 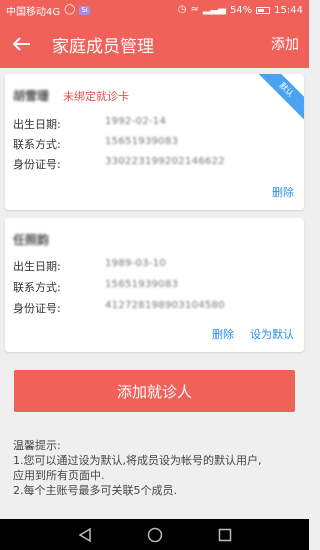 What do you see at coordinates (165, 161) in the screenshot?
I see `field-value: 330223199202146622` at bounding box center [165, 161].